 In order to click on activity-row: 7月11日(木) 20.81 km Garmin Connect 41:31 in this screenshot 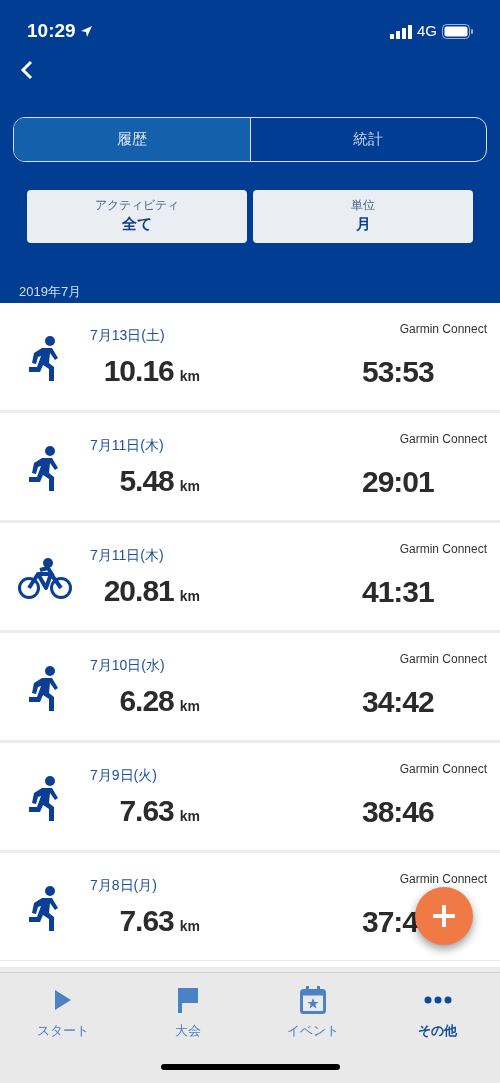, I will do `click(250, 576)`.